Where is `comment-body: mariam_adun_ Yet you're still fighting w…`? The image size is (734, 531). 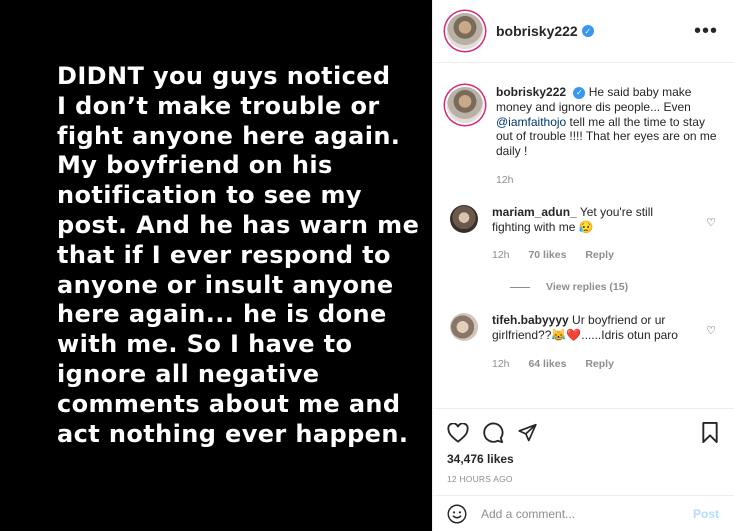 comment-body: mariam_adun_ Yet you're still fighting w… is located at coordinates (592, 234).